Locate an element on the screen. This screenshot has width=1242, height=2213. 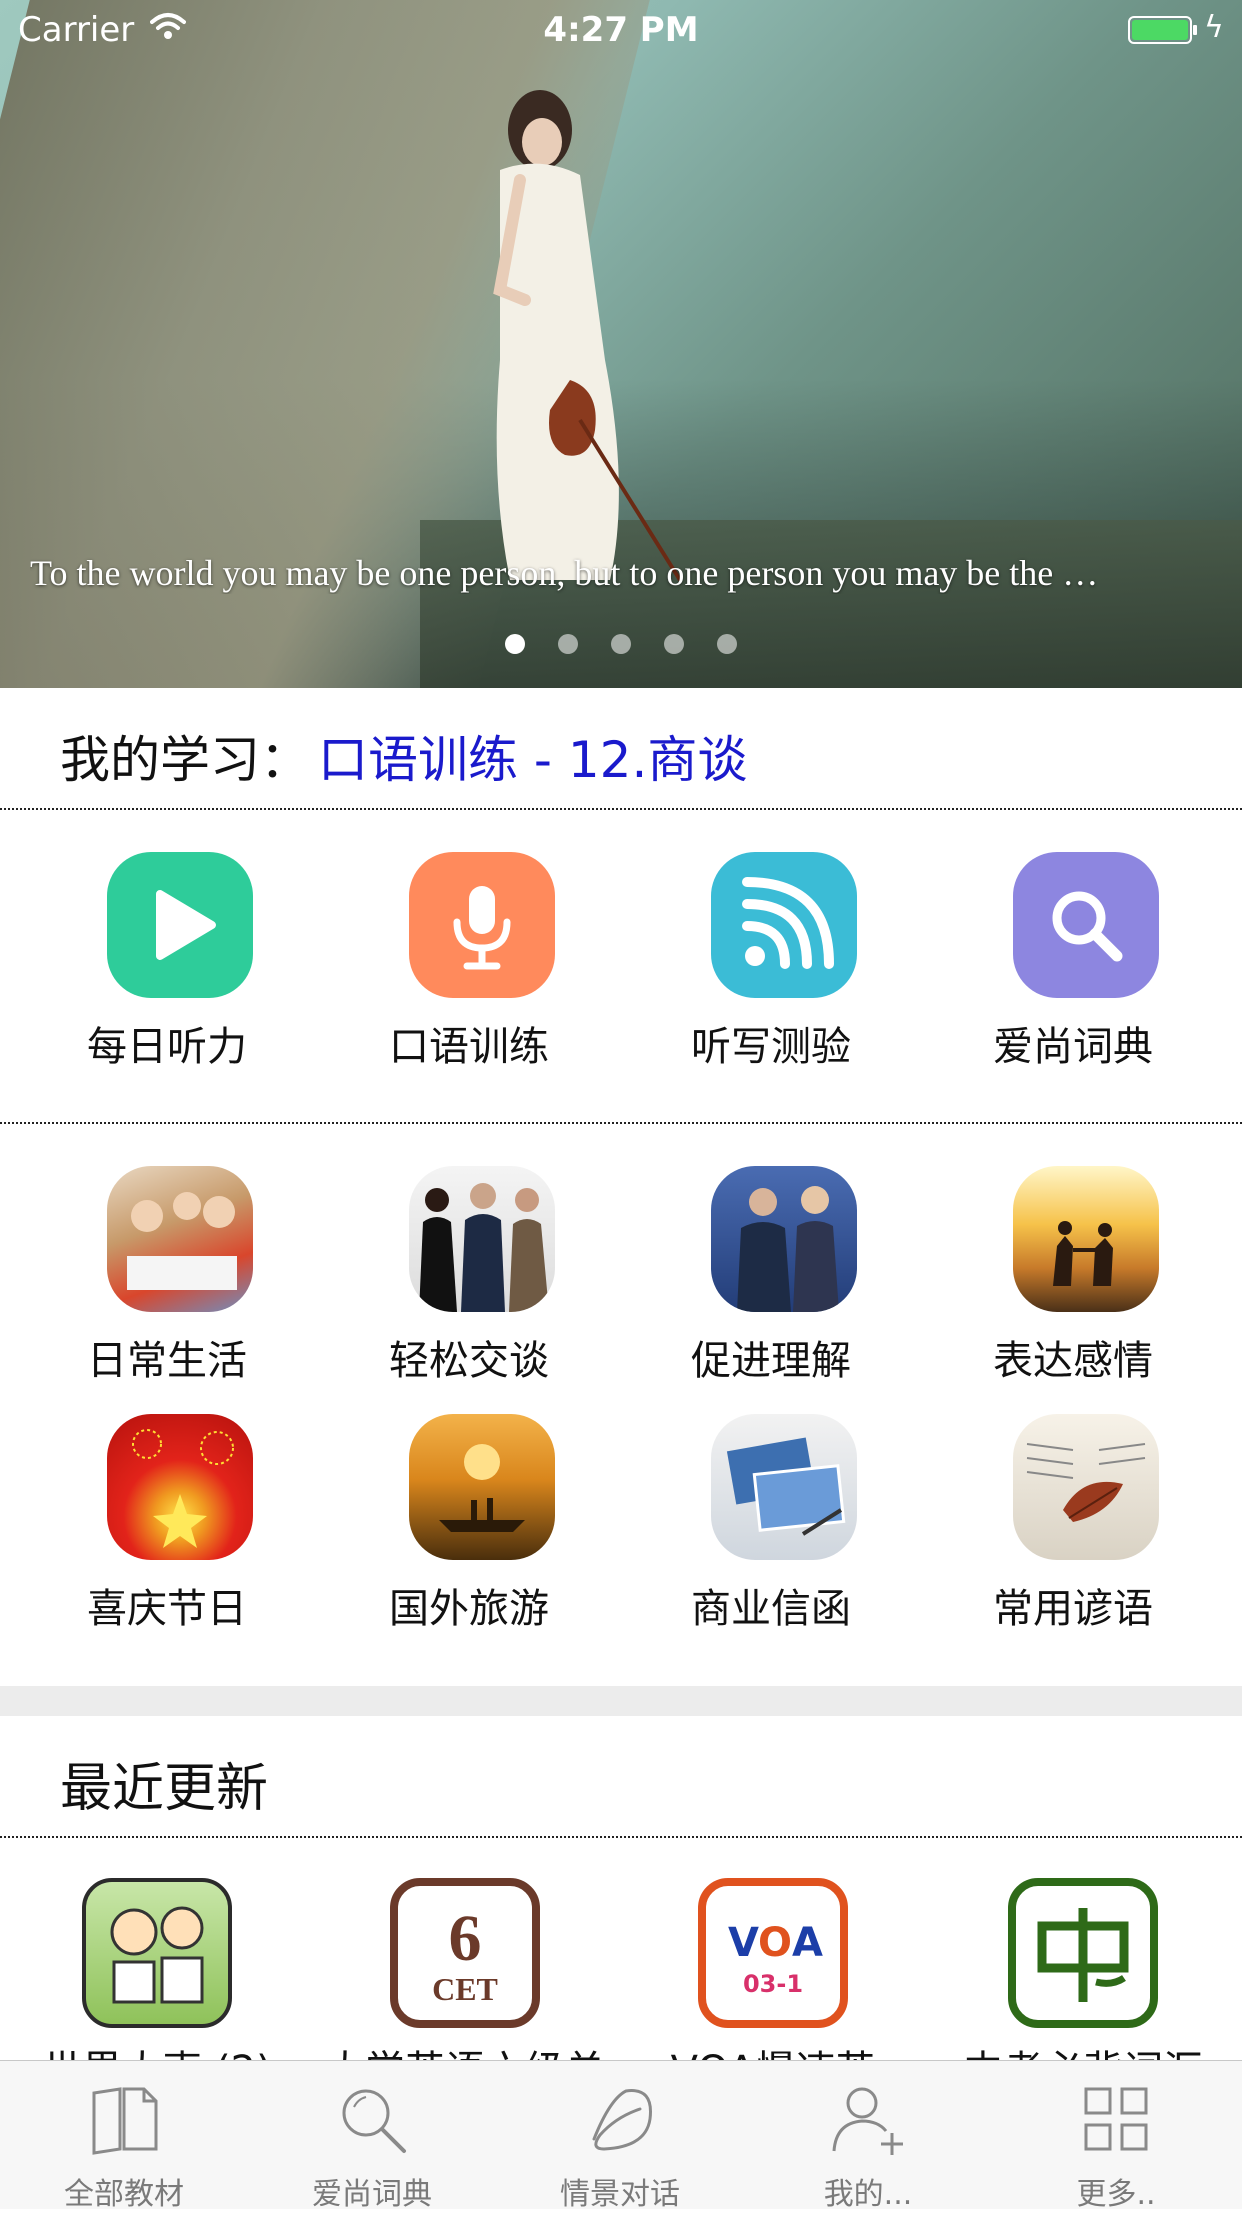
bottom-tab-bar: 全部教材 爱尚词典 情景对话 我的... 更多.. is located at coordinates (621, 2136).